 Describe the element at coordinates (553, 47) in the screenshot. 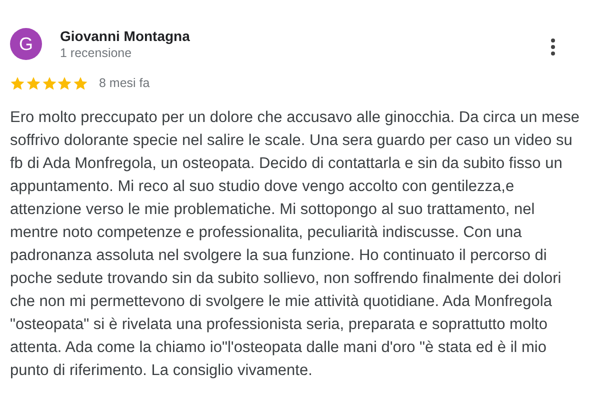

I see `kebab-menu-icon` at that location.